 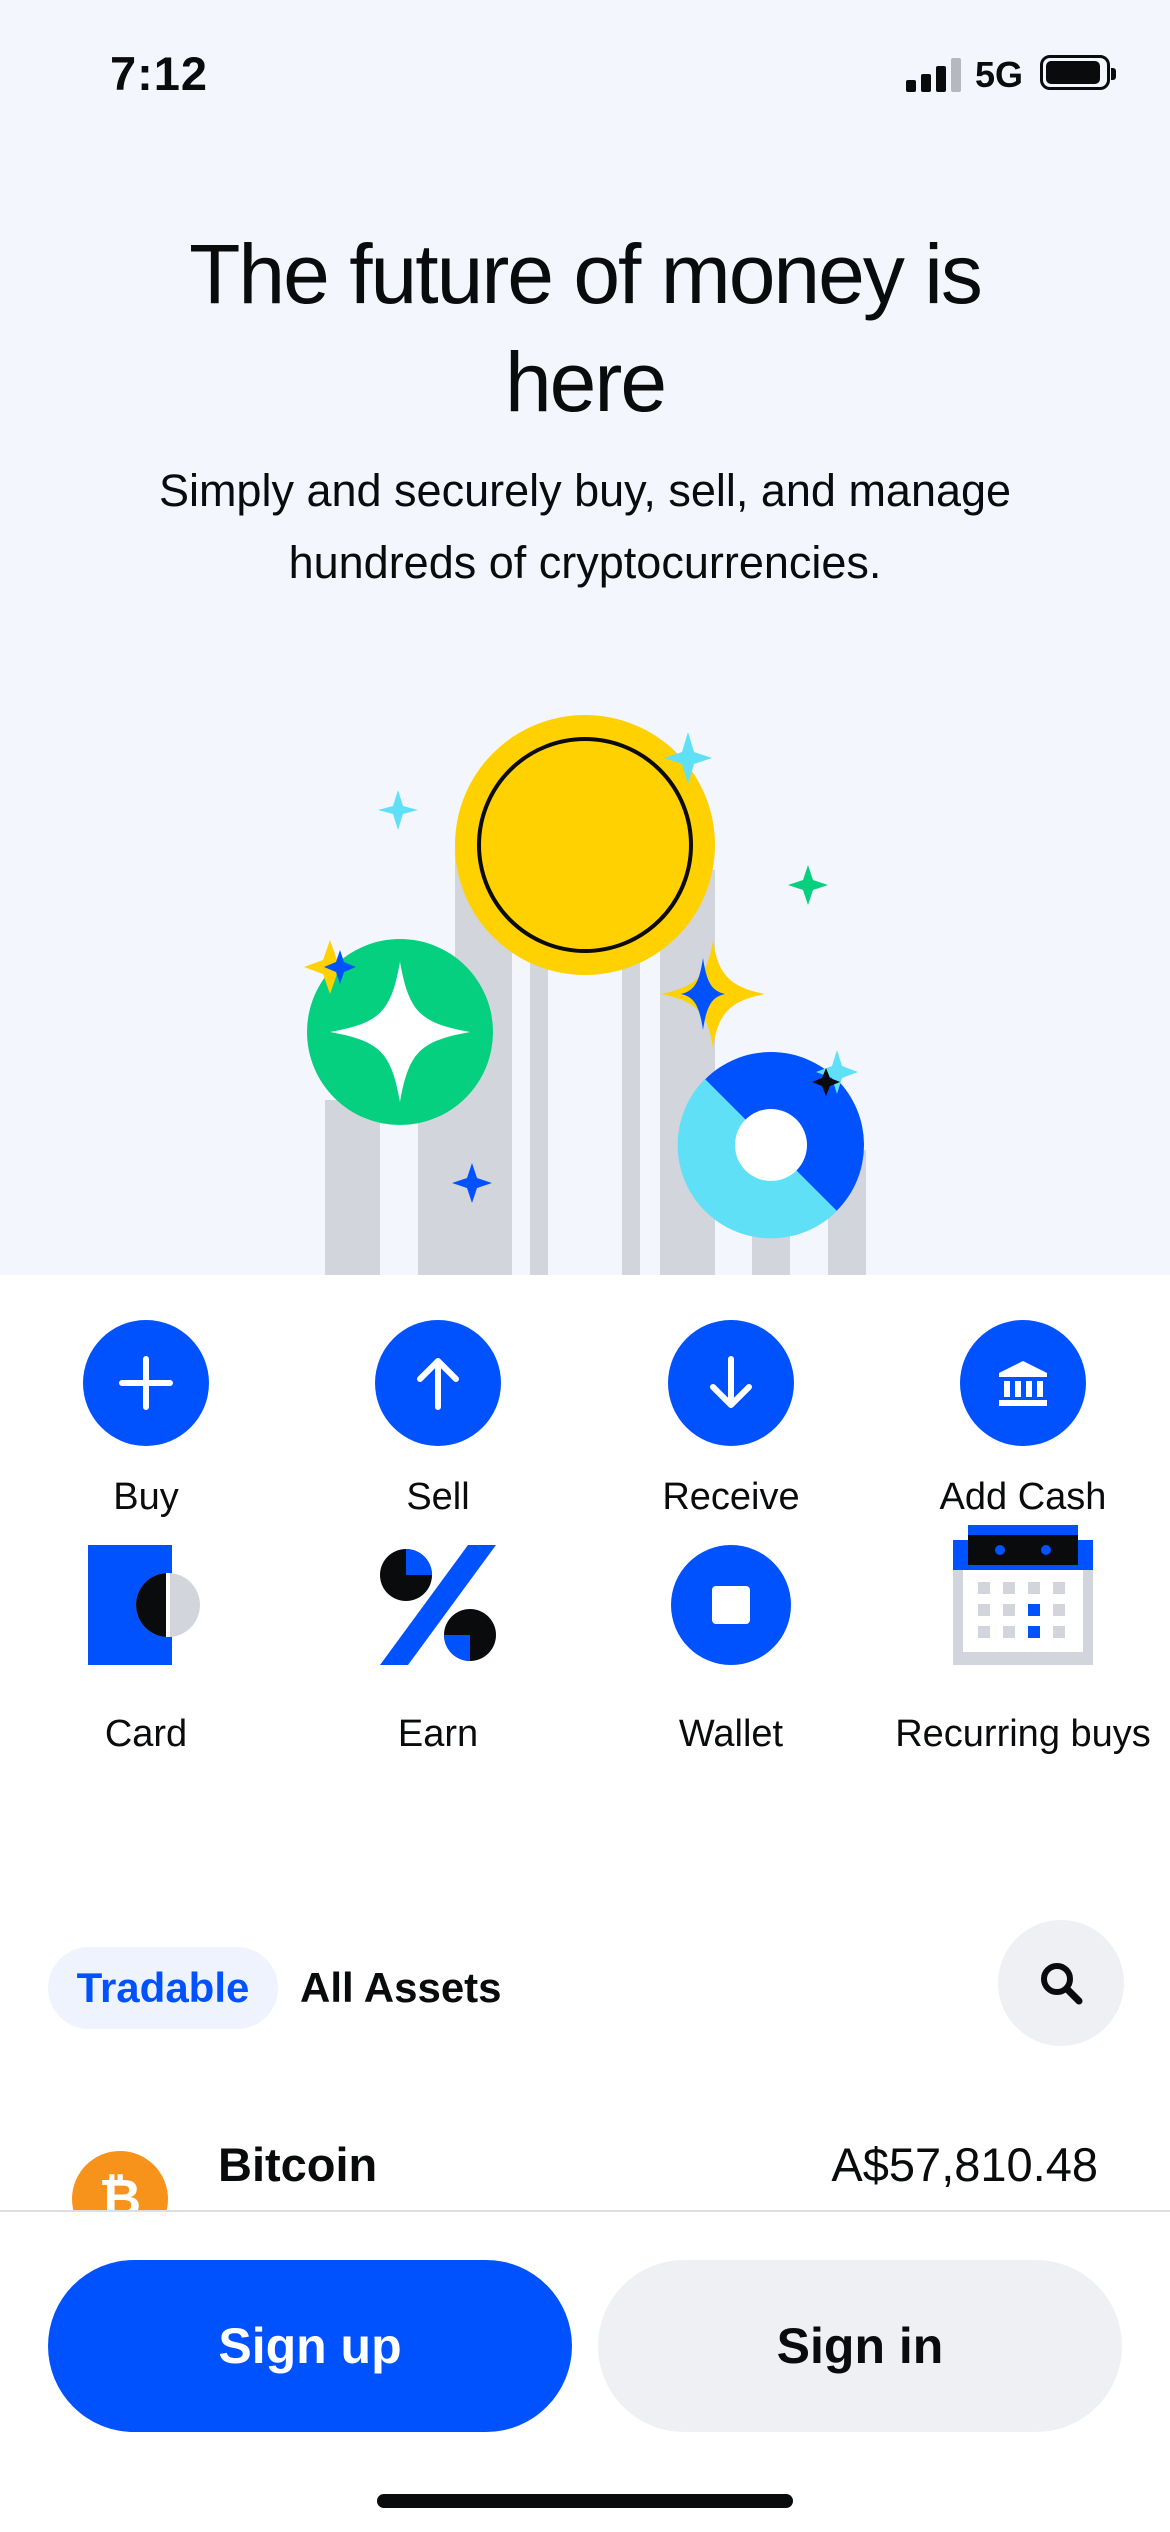 What do you see at coordinates (438, 1605) in the screenshot?
I see `percent-icon` at bounding box center [438, 1605].